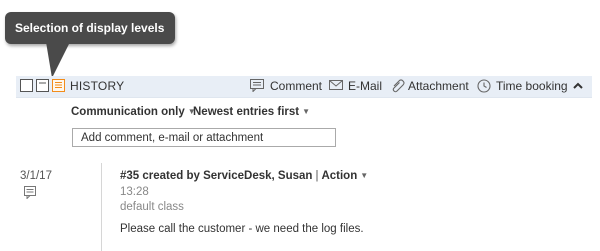 The height and width of the screenshot is (251, 600). Describe the element at coordinates (398, 86) in the screenshot. I see `paperclip-icon` at that location.